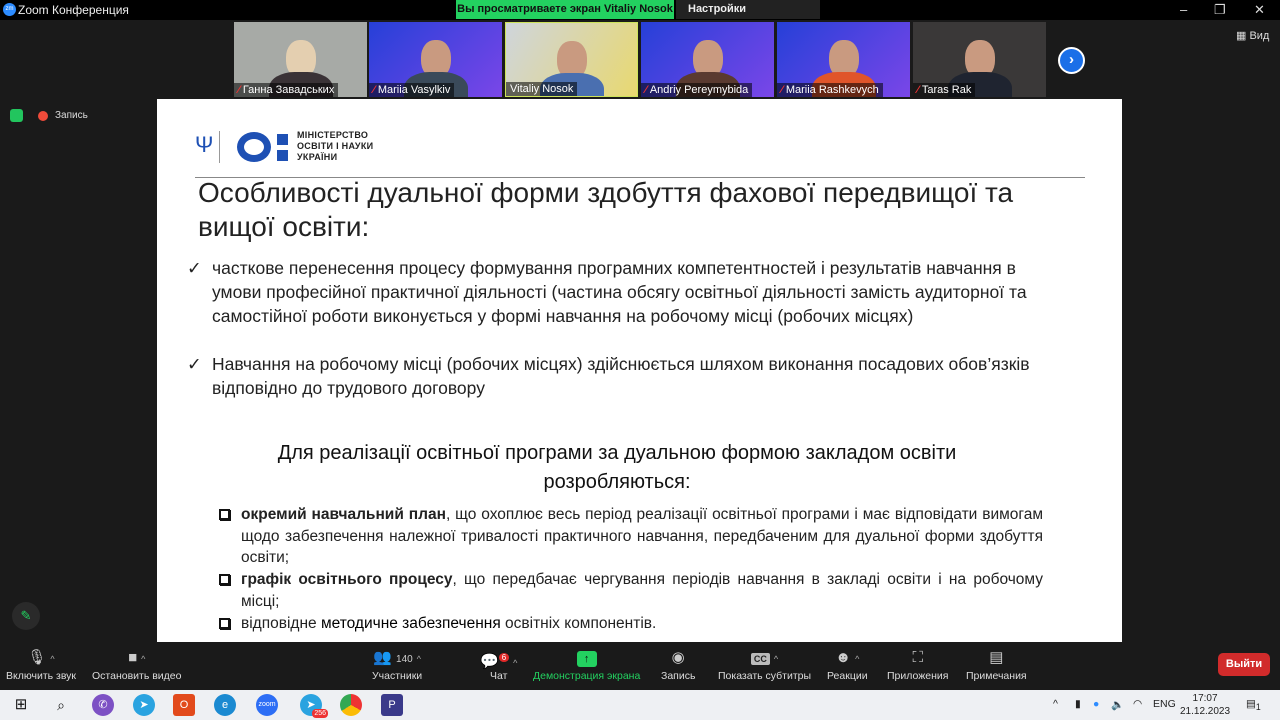 This screenshot has width=1280, height=720. Describe the element at coordinates (504, 657) in the screenshot. I see `chat-badge: 6` at that location.